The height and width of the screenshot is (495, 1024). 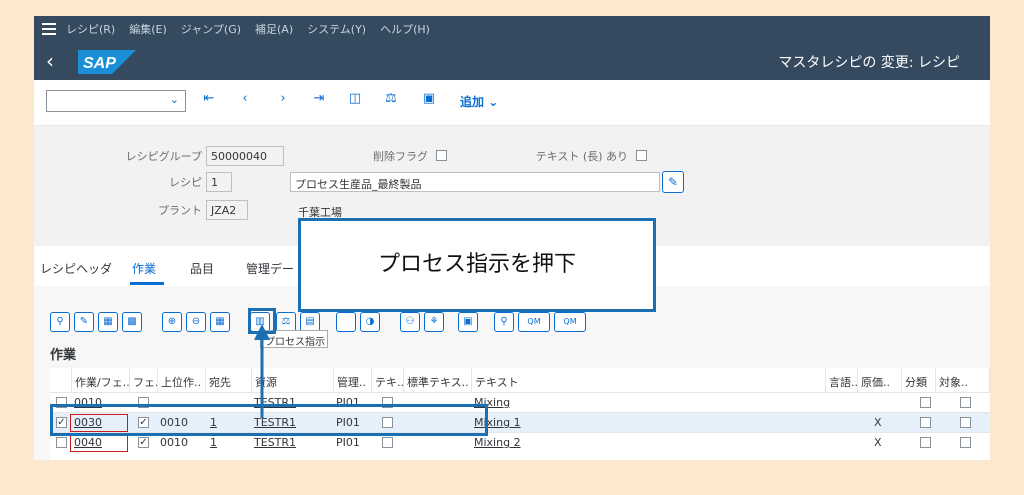 What do you see at coordinates (310, 322) in the screenshot?
I see `document-icon: ▤` at bounding box center [310, 322].